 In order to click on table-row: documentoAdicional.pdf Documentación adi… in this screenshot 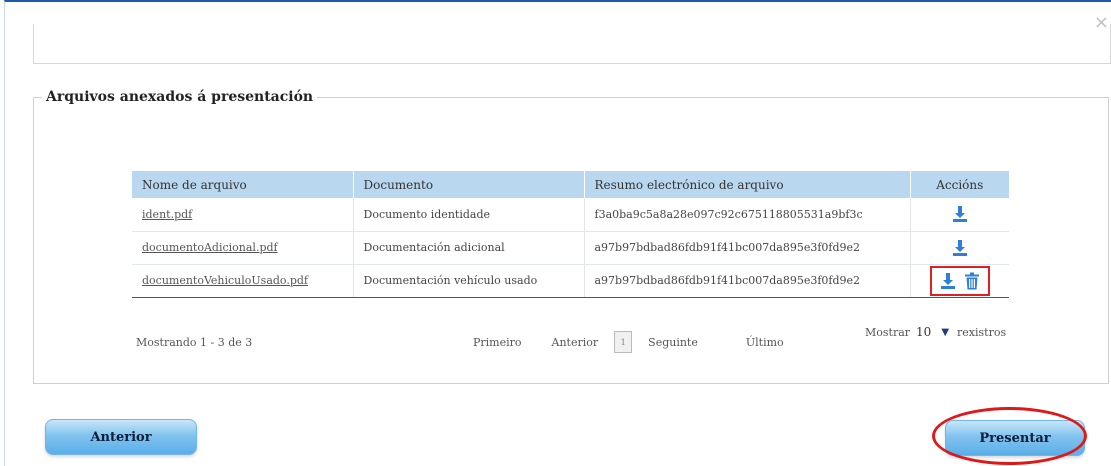, I will do `click(570, 248)`.